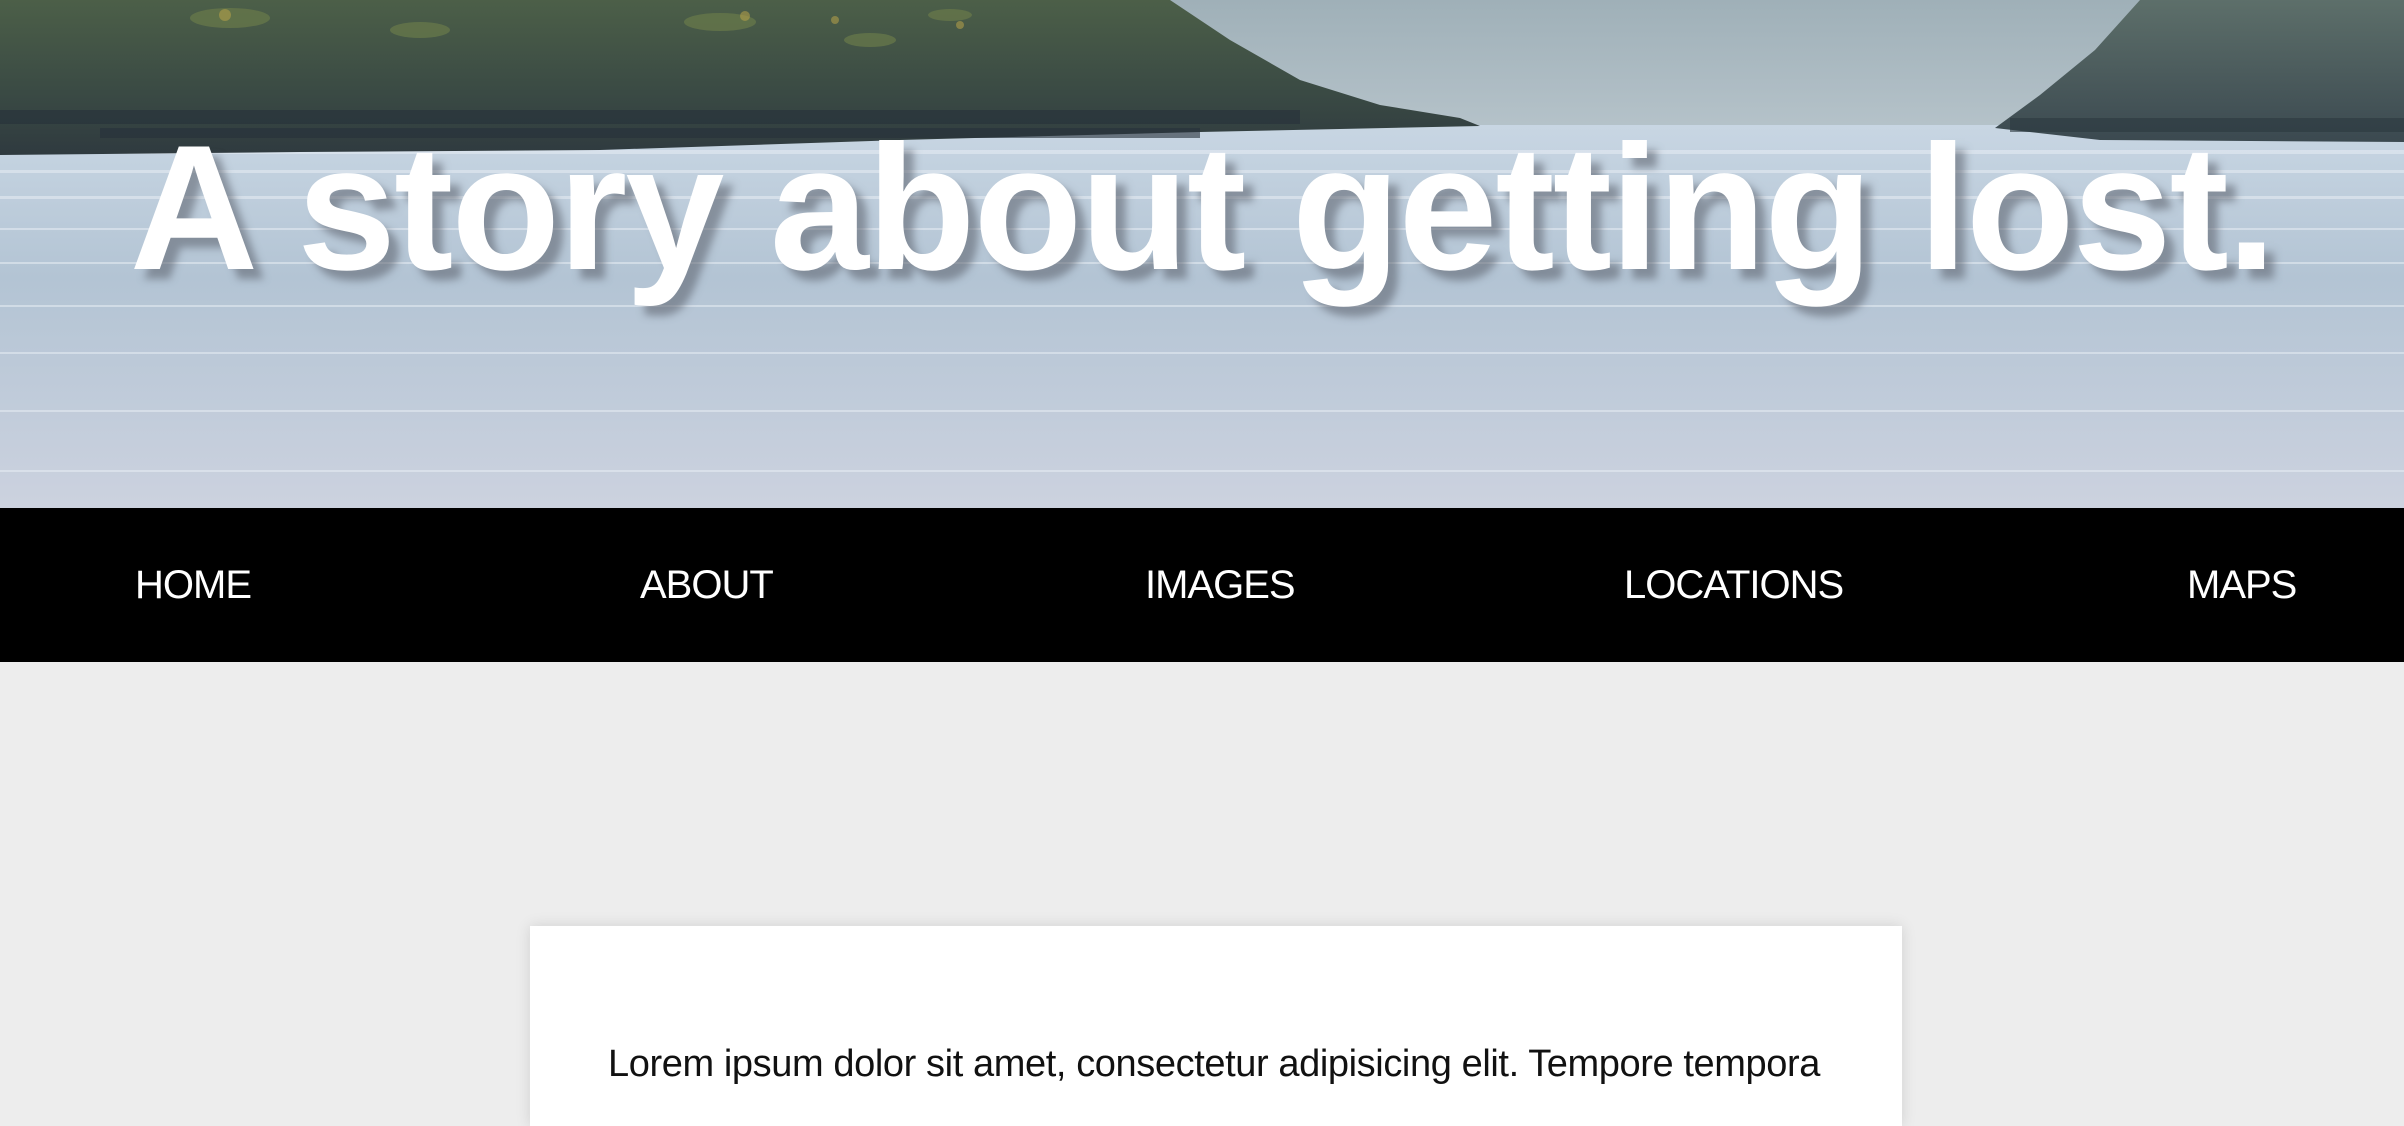  What do you see at coordinates (1734, 585) in the screenshot?
I see `nav-locations-link: LOCATIONS` at bounding box center [1734, 585].